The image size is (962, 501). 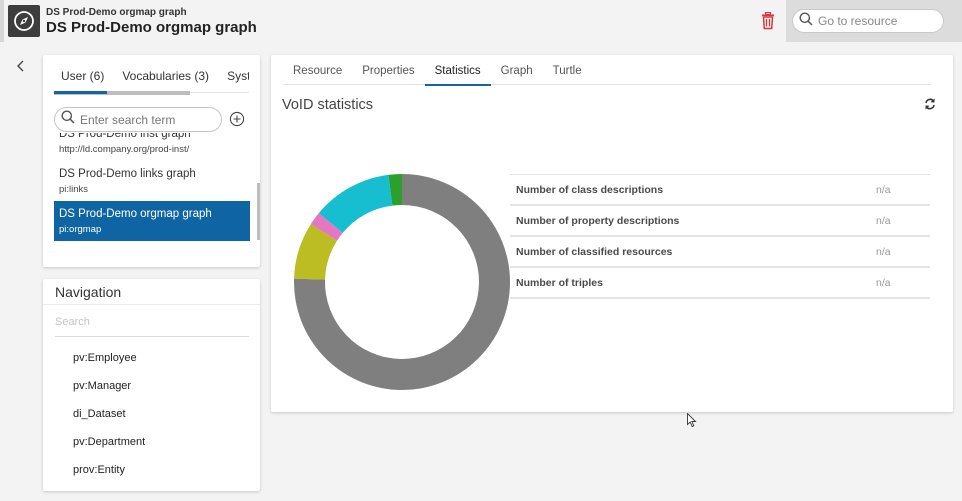 What do you see at coordinates (24, 21) in the screenshot?
I see `compass-icon` at bounding box center [24, 21].